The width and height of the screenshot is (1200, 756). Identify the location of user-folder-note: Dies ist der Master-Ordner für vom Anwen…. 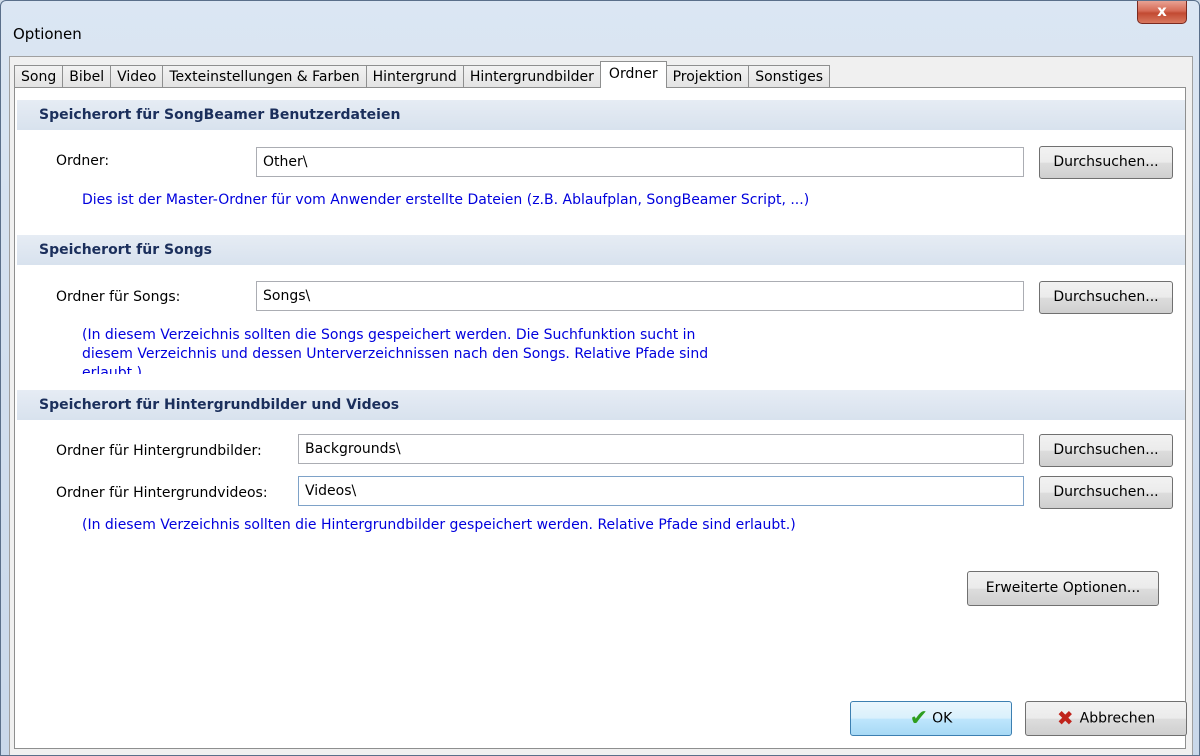
(446, 200).